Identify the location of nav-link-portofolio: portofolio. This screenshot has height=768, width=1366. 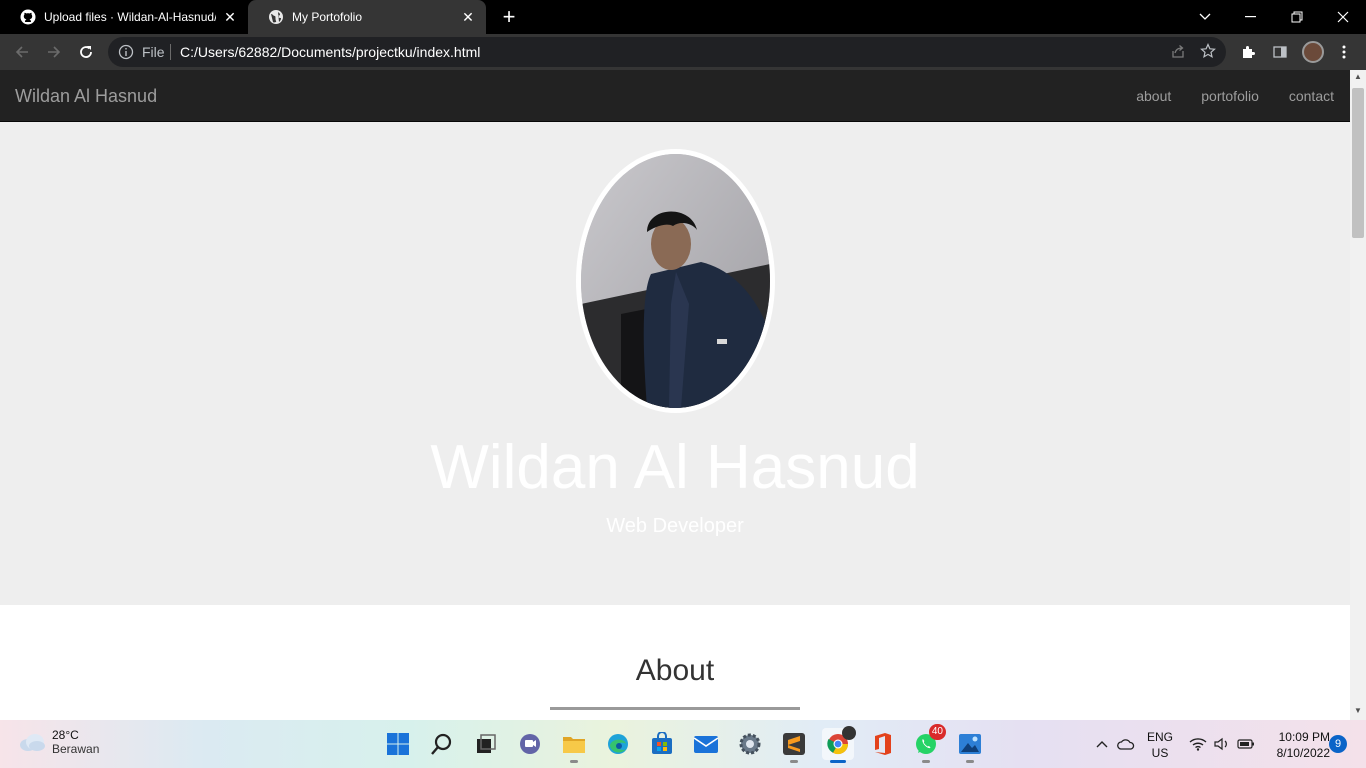
(1230, 96).